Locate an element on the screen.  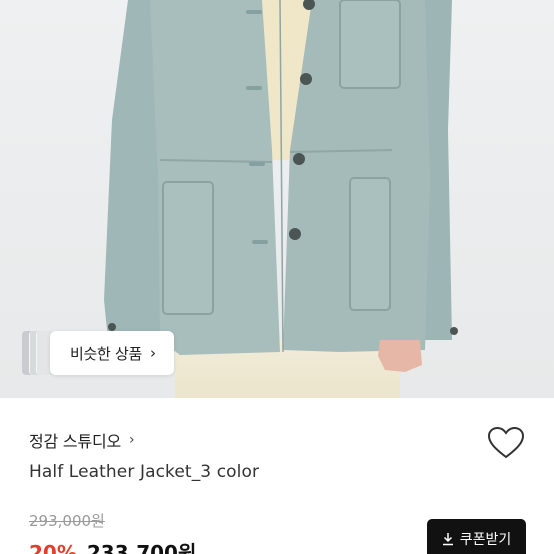
product-title: Half Leather Jacket_3 color is located at coordinates (144, 472).